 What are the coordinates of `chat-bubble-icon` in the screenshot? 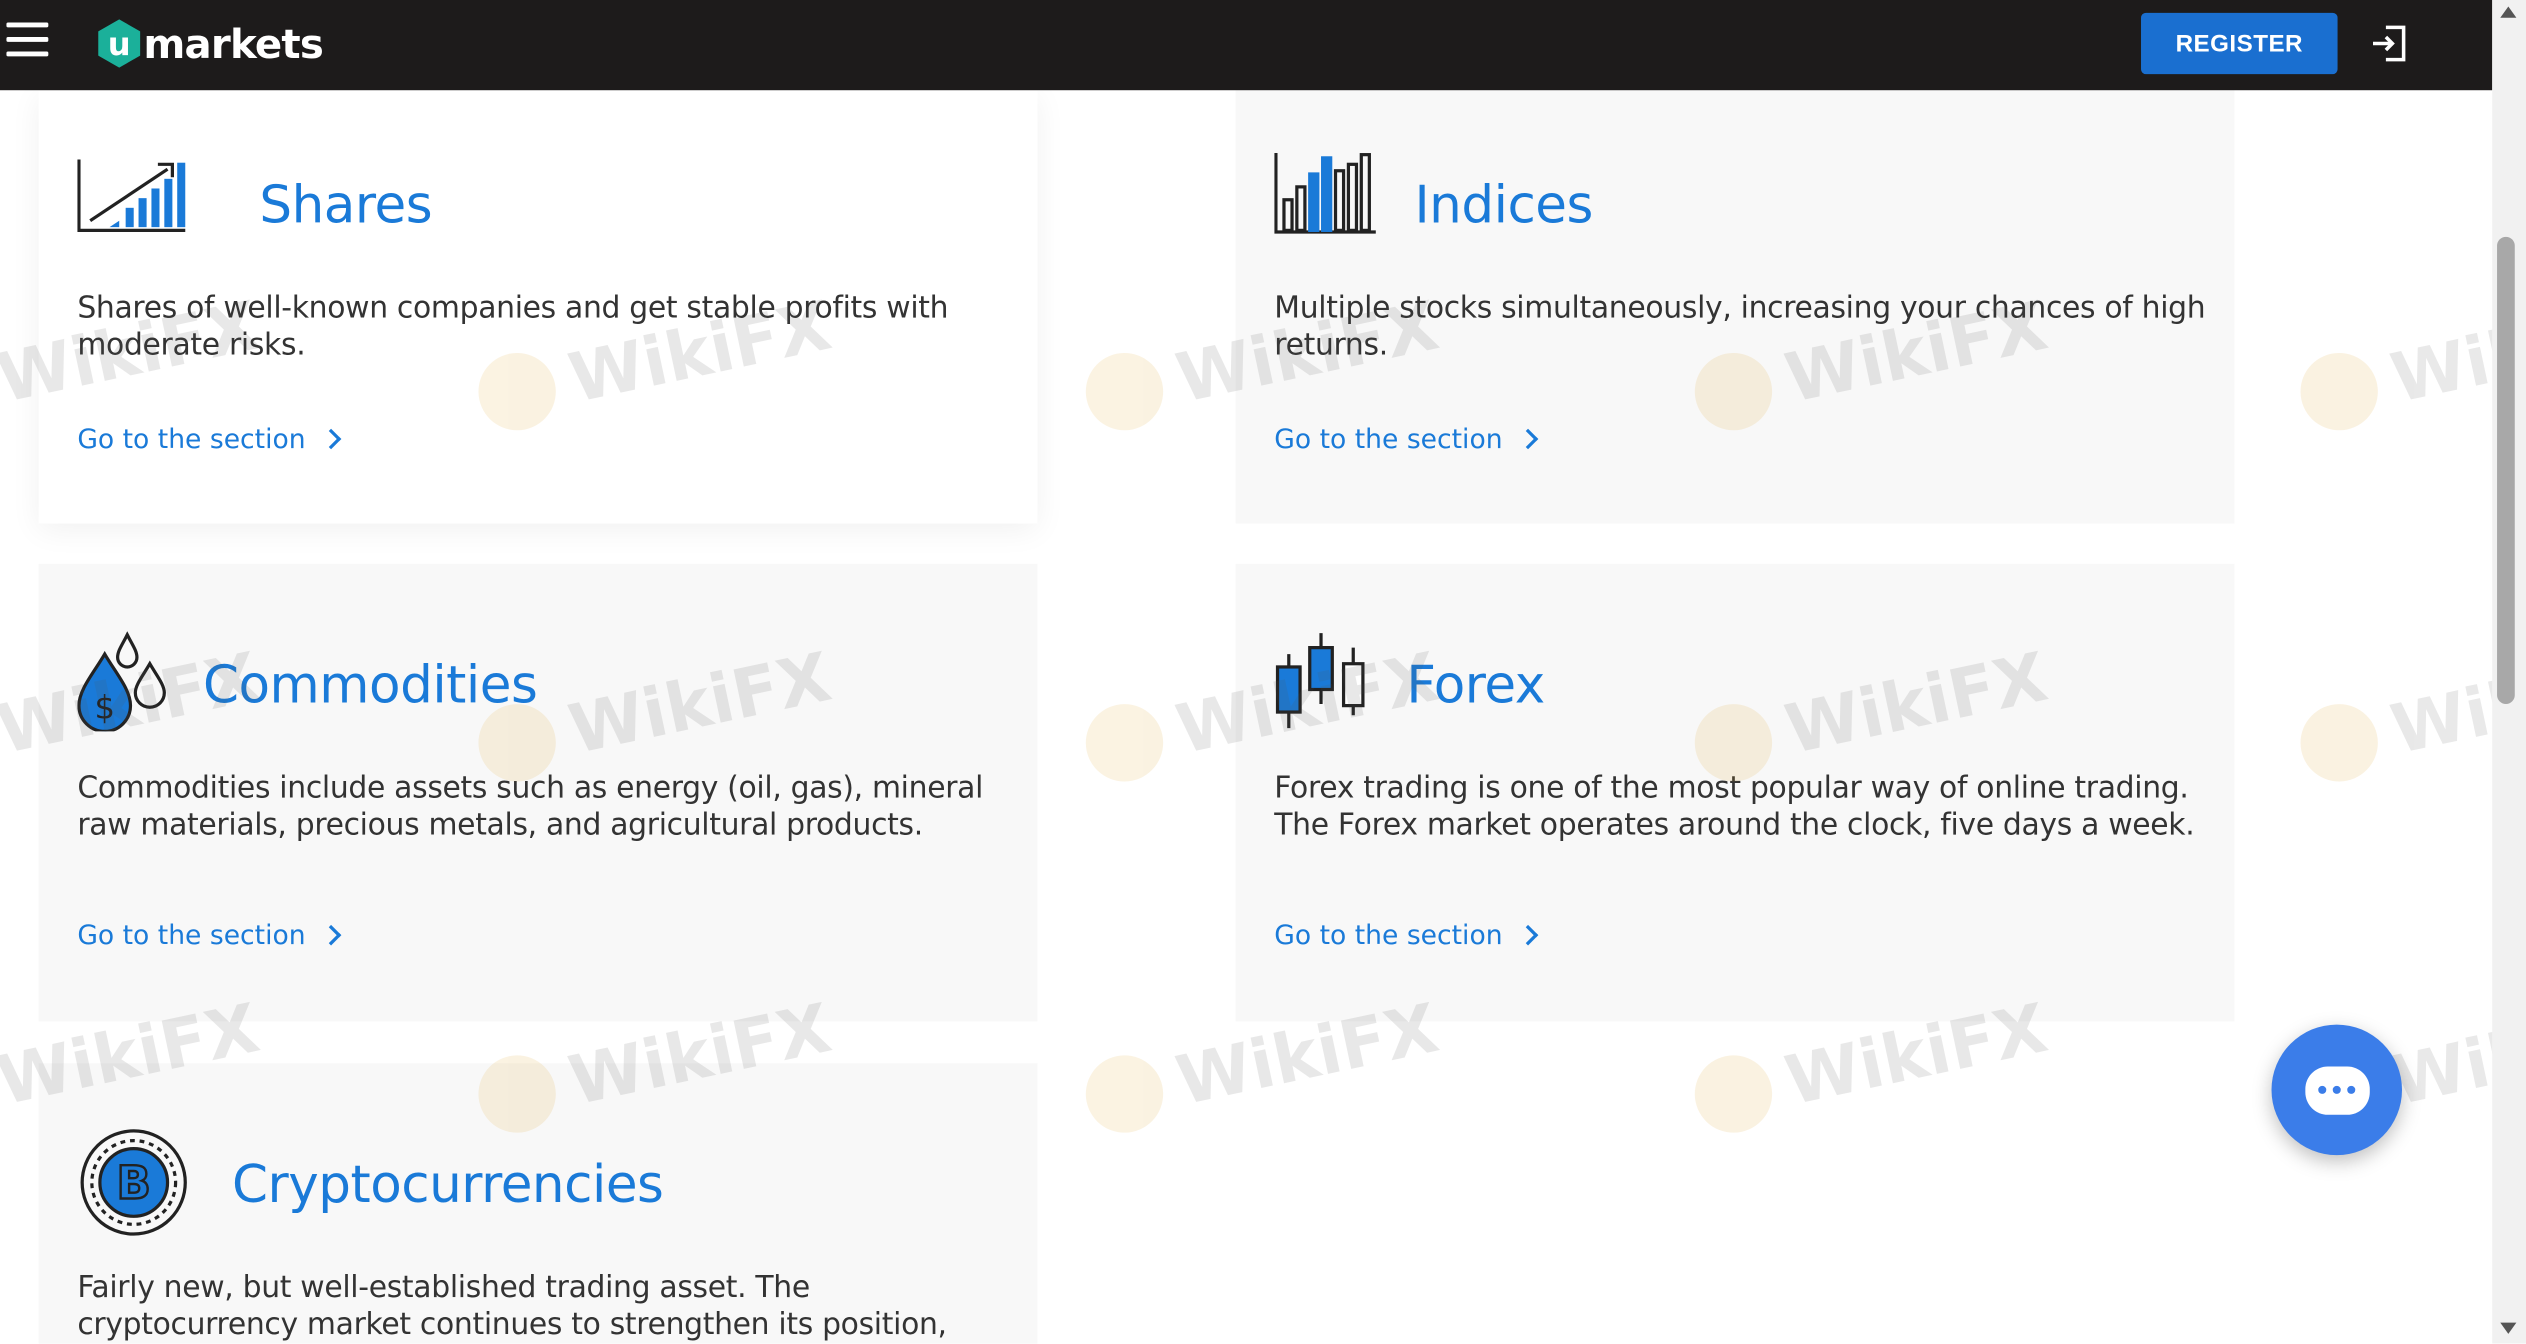 It's located at (2336, 1090).